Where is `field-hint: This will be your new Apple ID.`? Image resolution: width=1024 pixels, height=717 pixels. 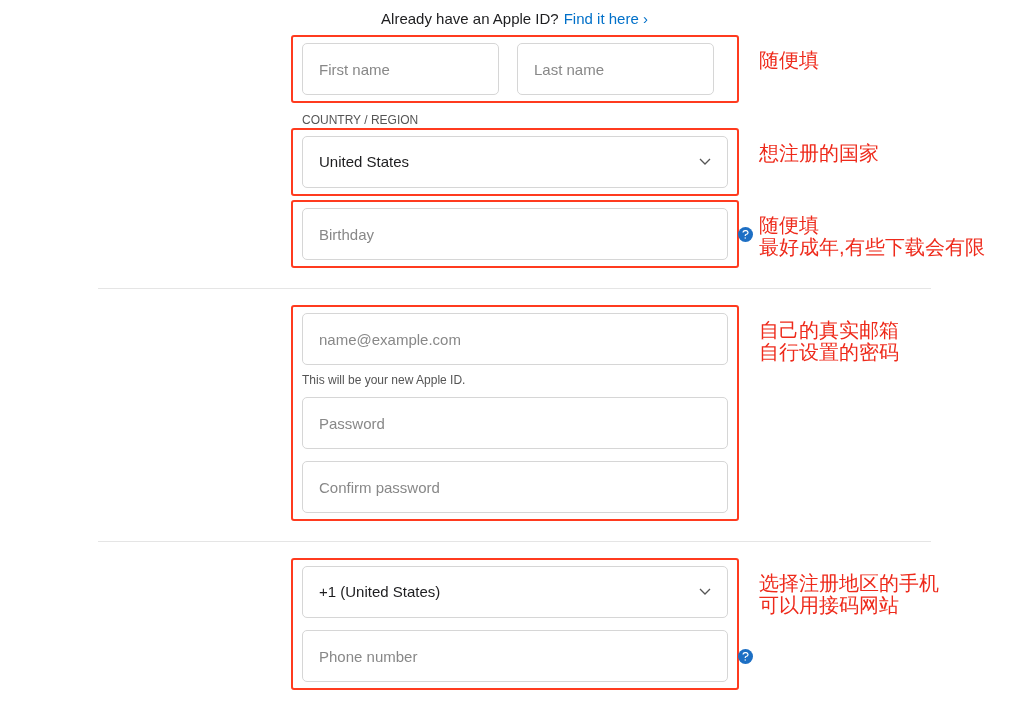
field-hint: This will be your new Apple ID. is located at coordinates (384, 380).